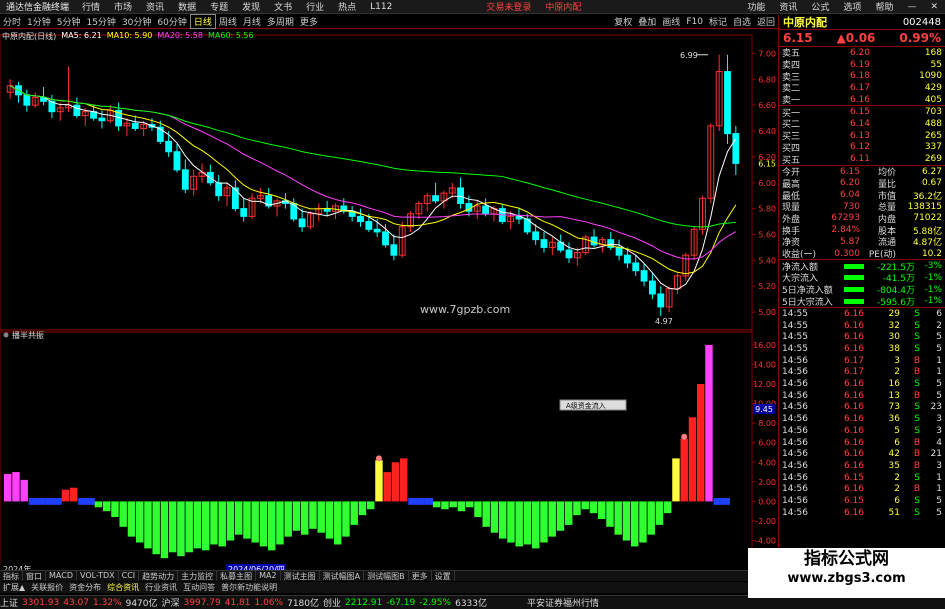 Image resolution: width=945 pixels, height=609 pixels. What do you see at coordinates (249, 587) in the screenshot?
I see `extension-tab: 普尔新功能说明` at bounding box center [249, 587].